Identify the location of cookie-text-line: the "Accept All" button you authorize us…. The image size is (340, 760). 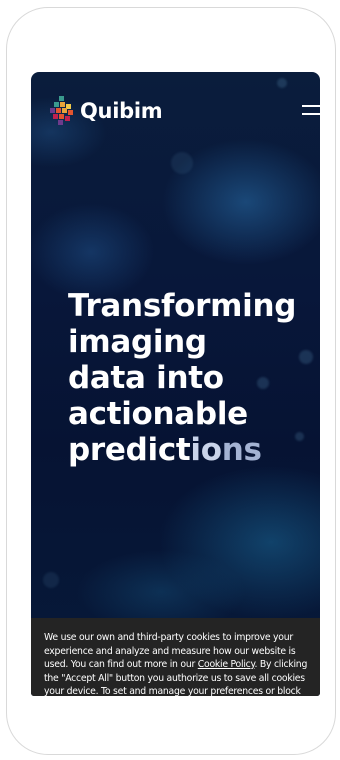
(174, 678).